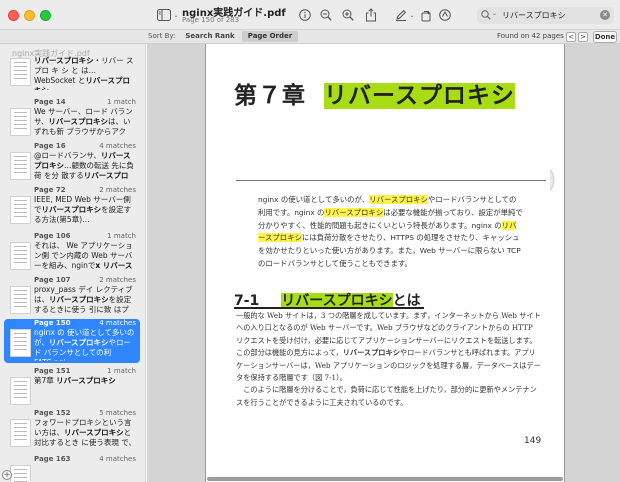 This screenshot has width=620, height=482. I want to click on search-rank-button: Search Rank, so click(210, 36).